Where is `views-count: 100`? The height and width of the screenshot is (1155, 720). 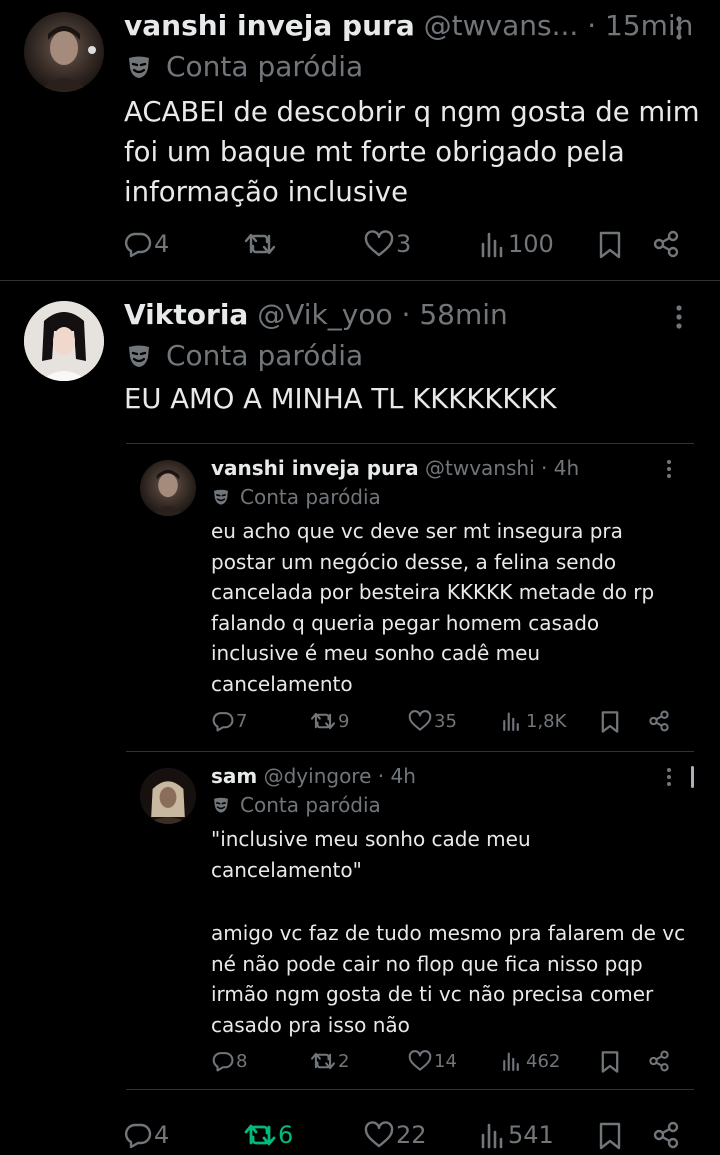
views-count: 100 is located at coordinates (531, 244).